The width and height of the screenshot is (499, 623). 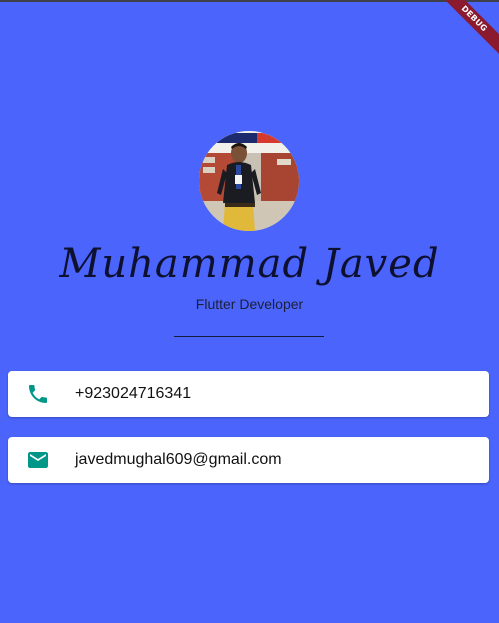 I want to click on debug-banner-label: DEBUG, so click(x=469, y=28).